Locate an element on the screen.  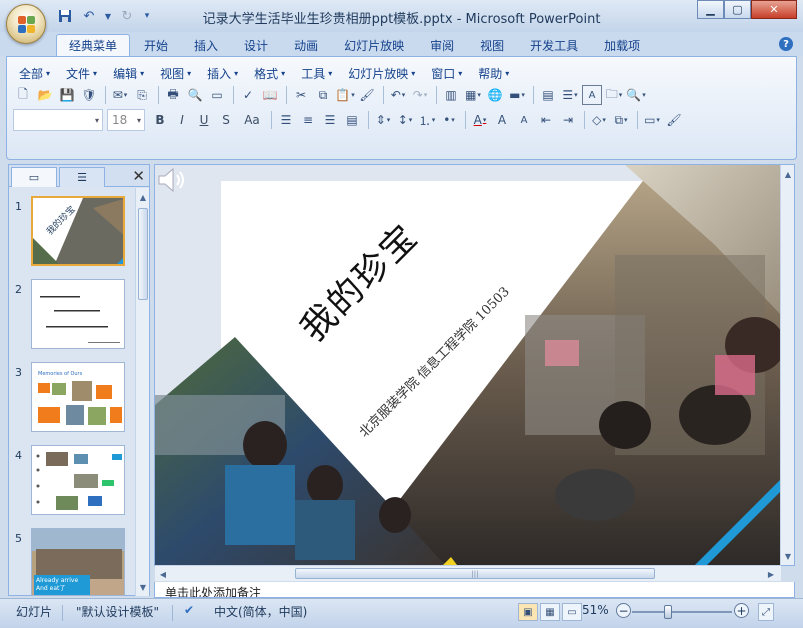
slide-view-icon: ▭ is located at coordinates (217, 95).